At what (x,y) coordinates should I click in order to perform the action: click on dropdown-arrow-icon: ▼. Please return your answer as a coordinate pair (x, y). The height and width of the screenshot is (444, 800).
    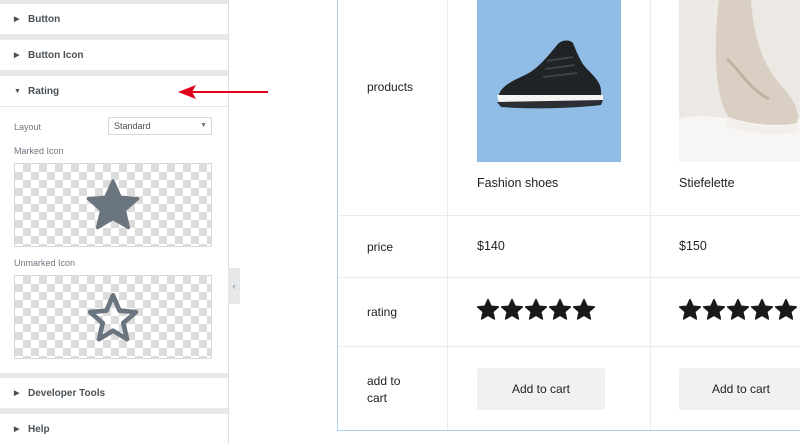
    Looking at the image, I should click on (203, 125).